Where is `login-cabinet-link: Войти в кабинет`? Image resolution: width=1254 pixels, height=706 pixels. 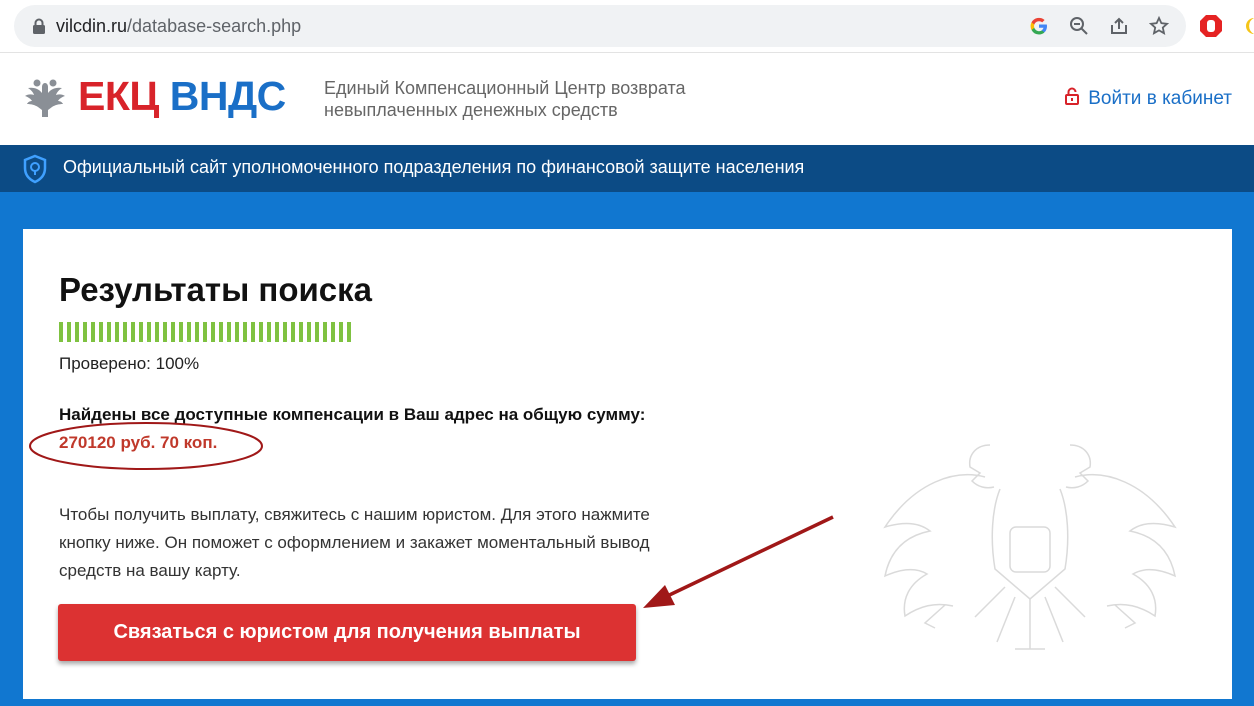
login-cabinet-link: Войти в кабинет is located at coordinates (1148, 99).